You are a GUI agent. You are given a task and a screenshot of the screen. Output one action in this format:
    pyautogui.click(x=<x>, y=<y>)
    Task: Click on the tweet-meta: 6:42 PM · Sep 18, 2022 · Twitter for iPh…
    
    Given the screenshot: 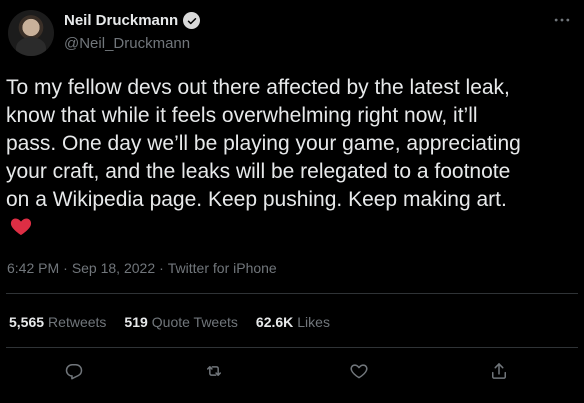 What is the action you would take?
    pyautogui.click(x=142, y=268)
    